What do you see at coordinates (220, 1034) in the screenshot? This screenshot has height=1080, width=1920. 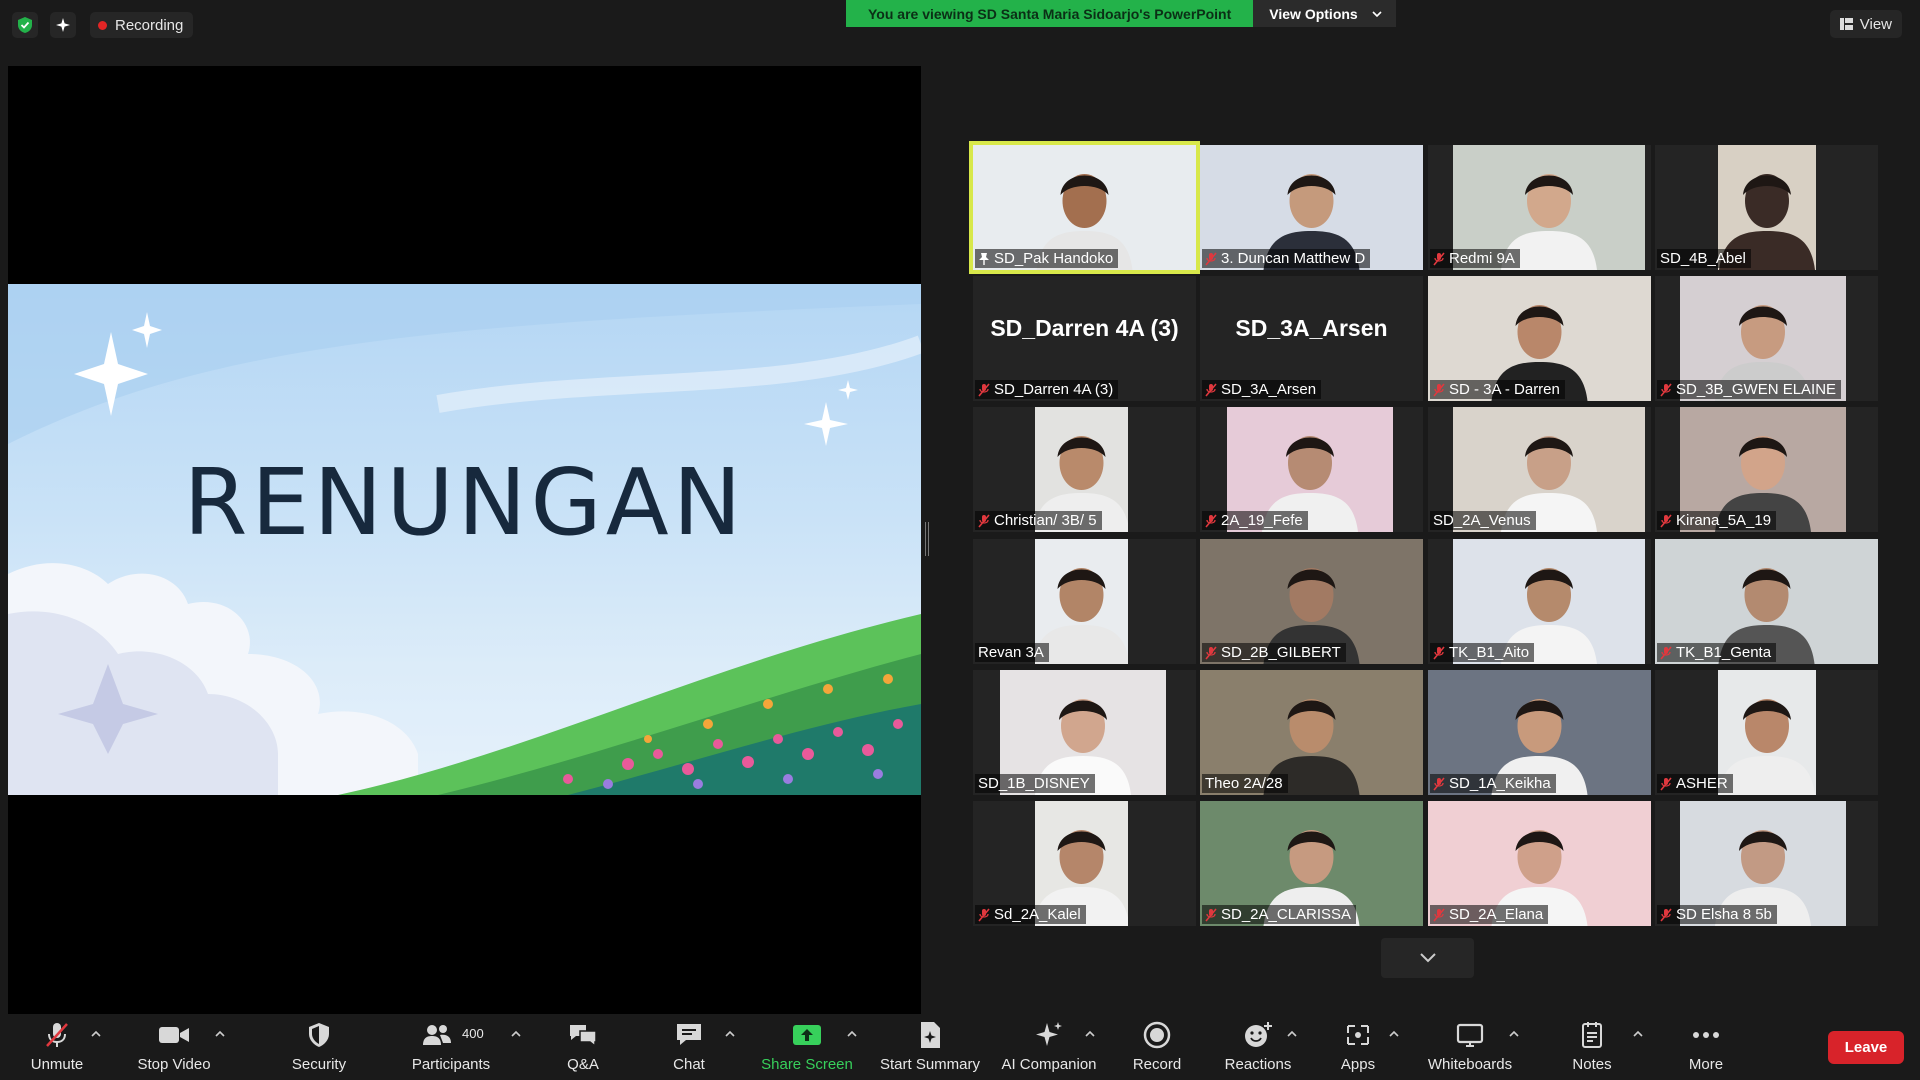 I see `video-options-caret-icon` at bounding box center [220, 1034].